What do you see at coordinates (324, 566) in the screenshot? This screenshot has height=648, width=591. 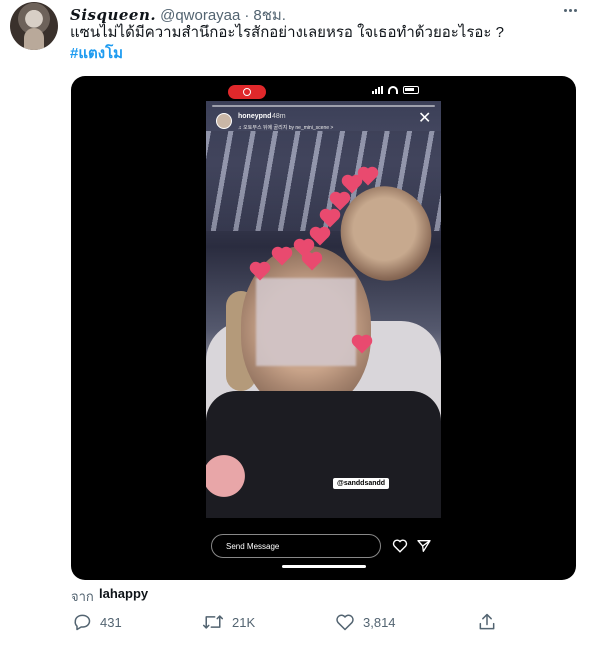 I see `home-indicator` at bounding box center [324, 566].